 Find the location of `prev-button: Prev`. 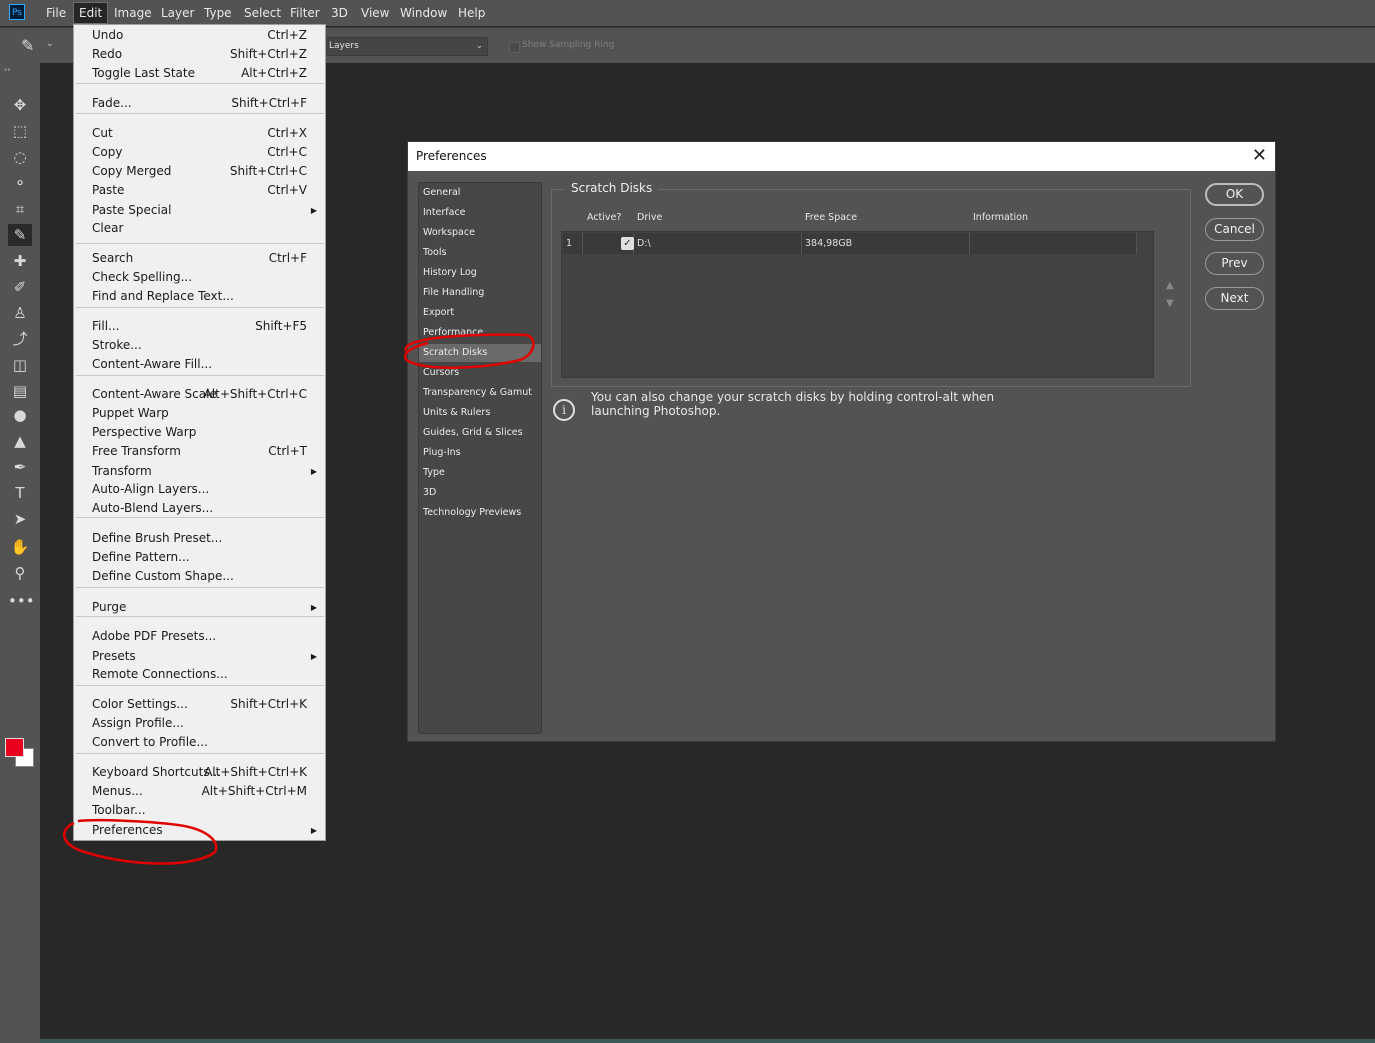

prev-button: Prev is located at coordinates (1234, 263).